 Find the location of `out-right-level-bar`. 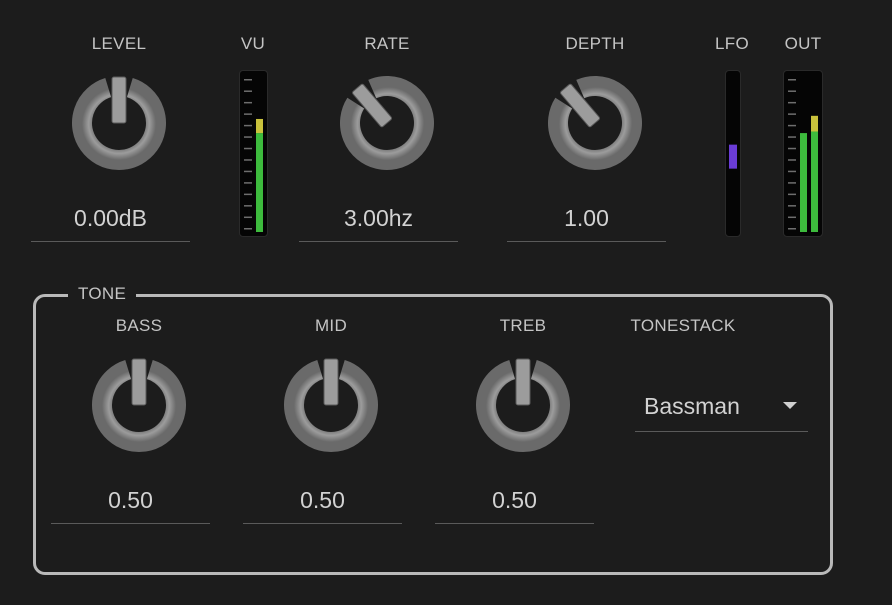

out-right-level-bar is located at coordinates (814, 181).